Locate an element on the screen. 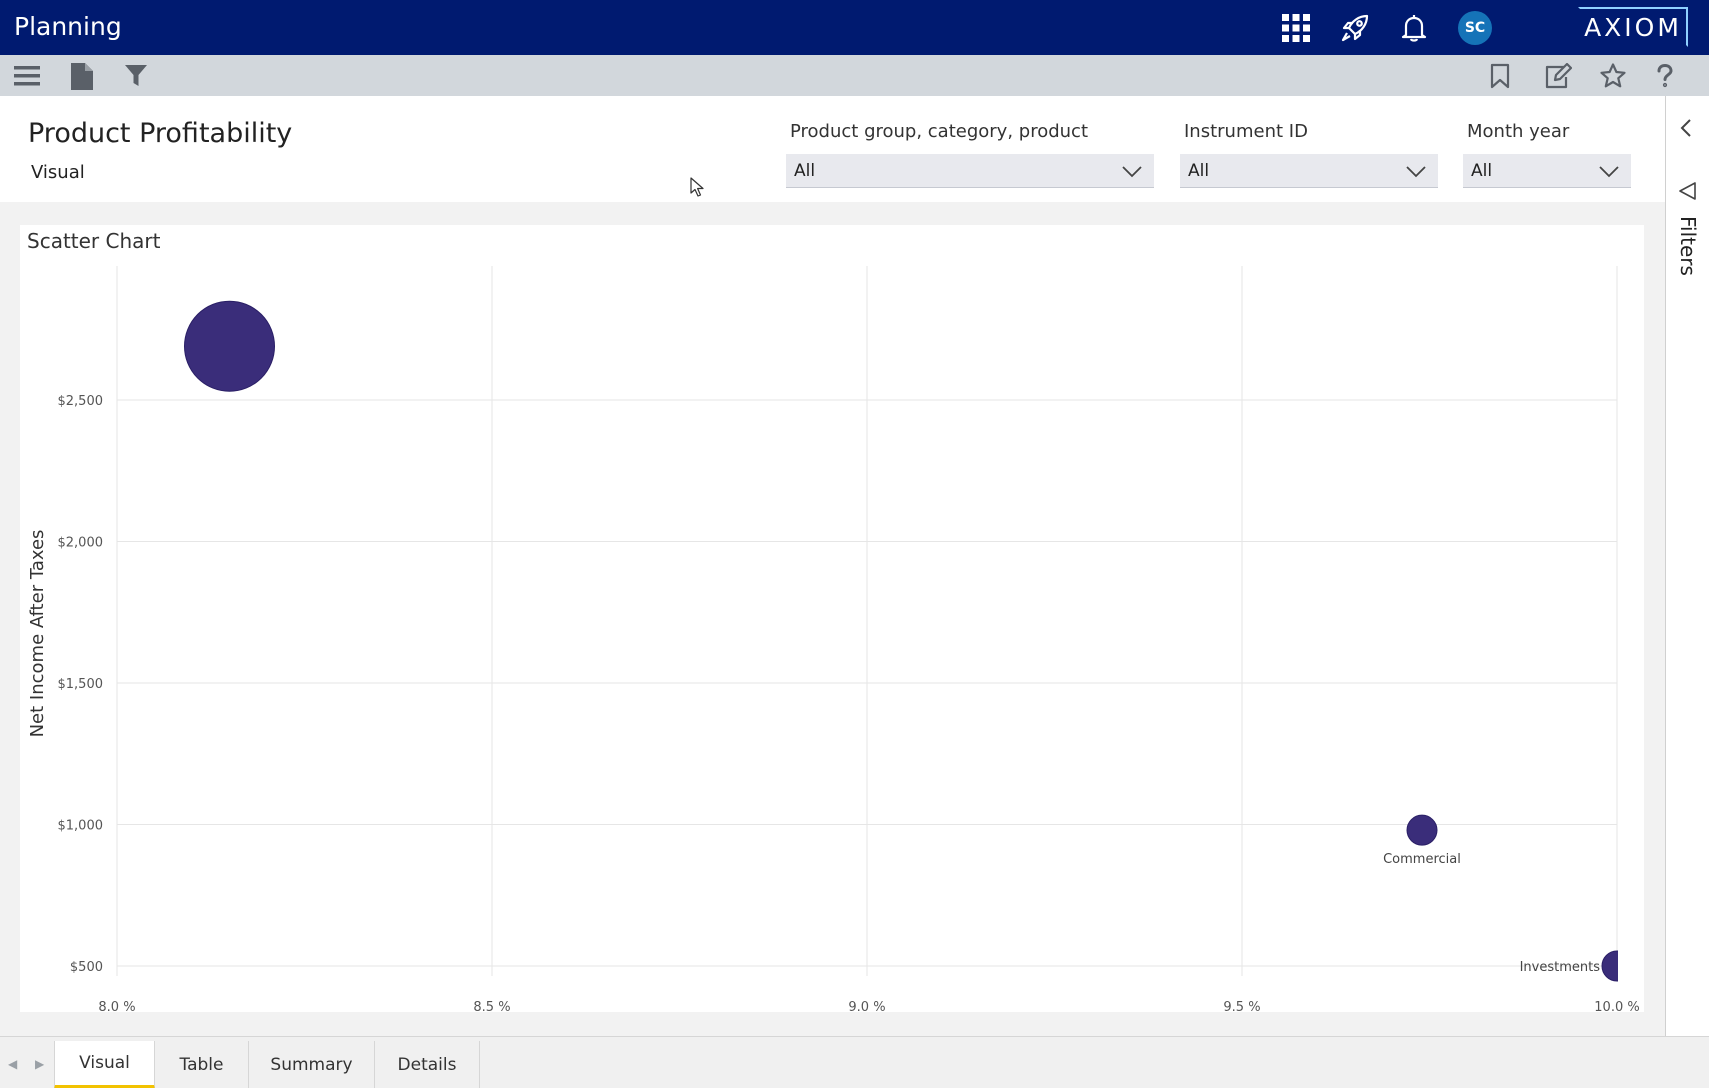 This screenshot has height=1088, width=1709. top-bar: Planning SC AXIOM is located at coordinates (854, 27).